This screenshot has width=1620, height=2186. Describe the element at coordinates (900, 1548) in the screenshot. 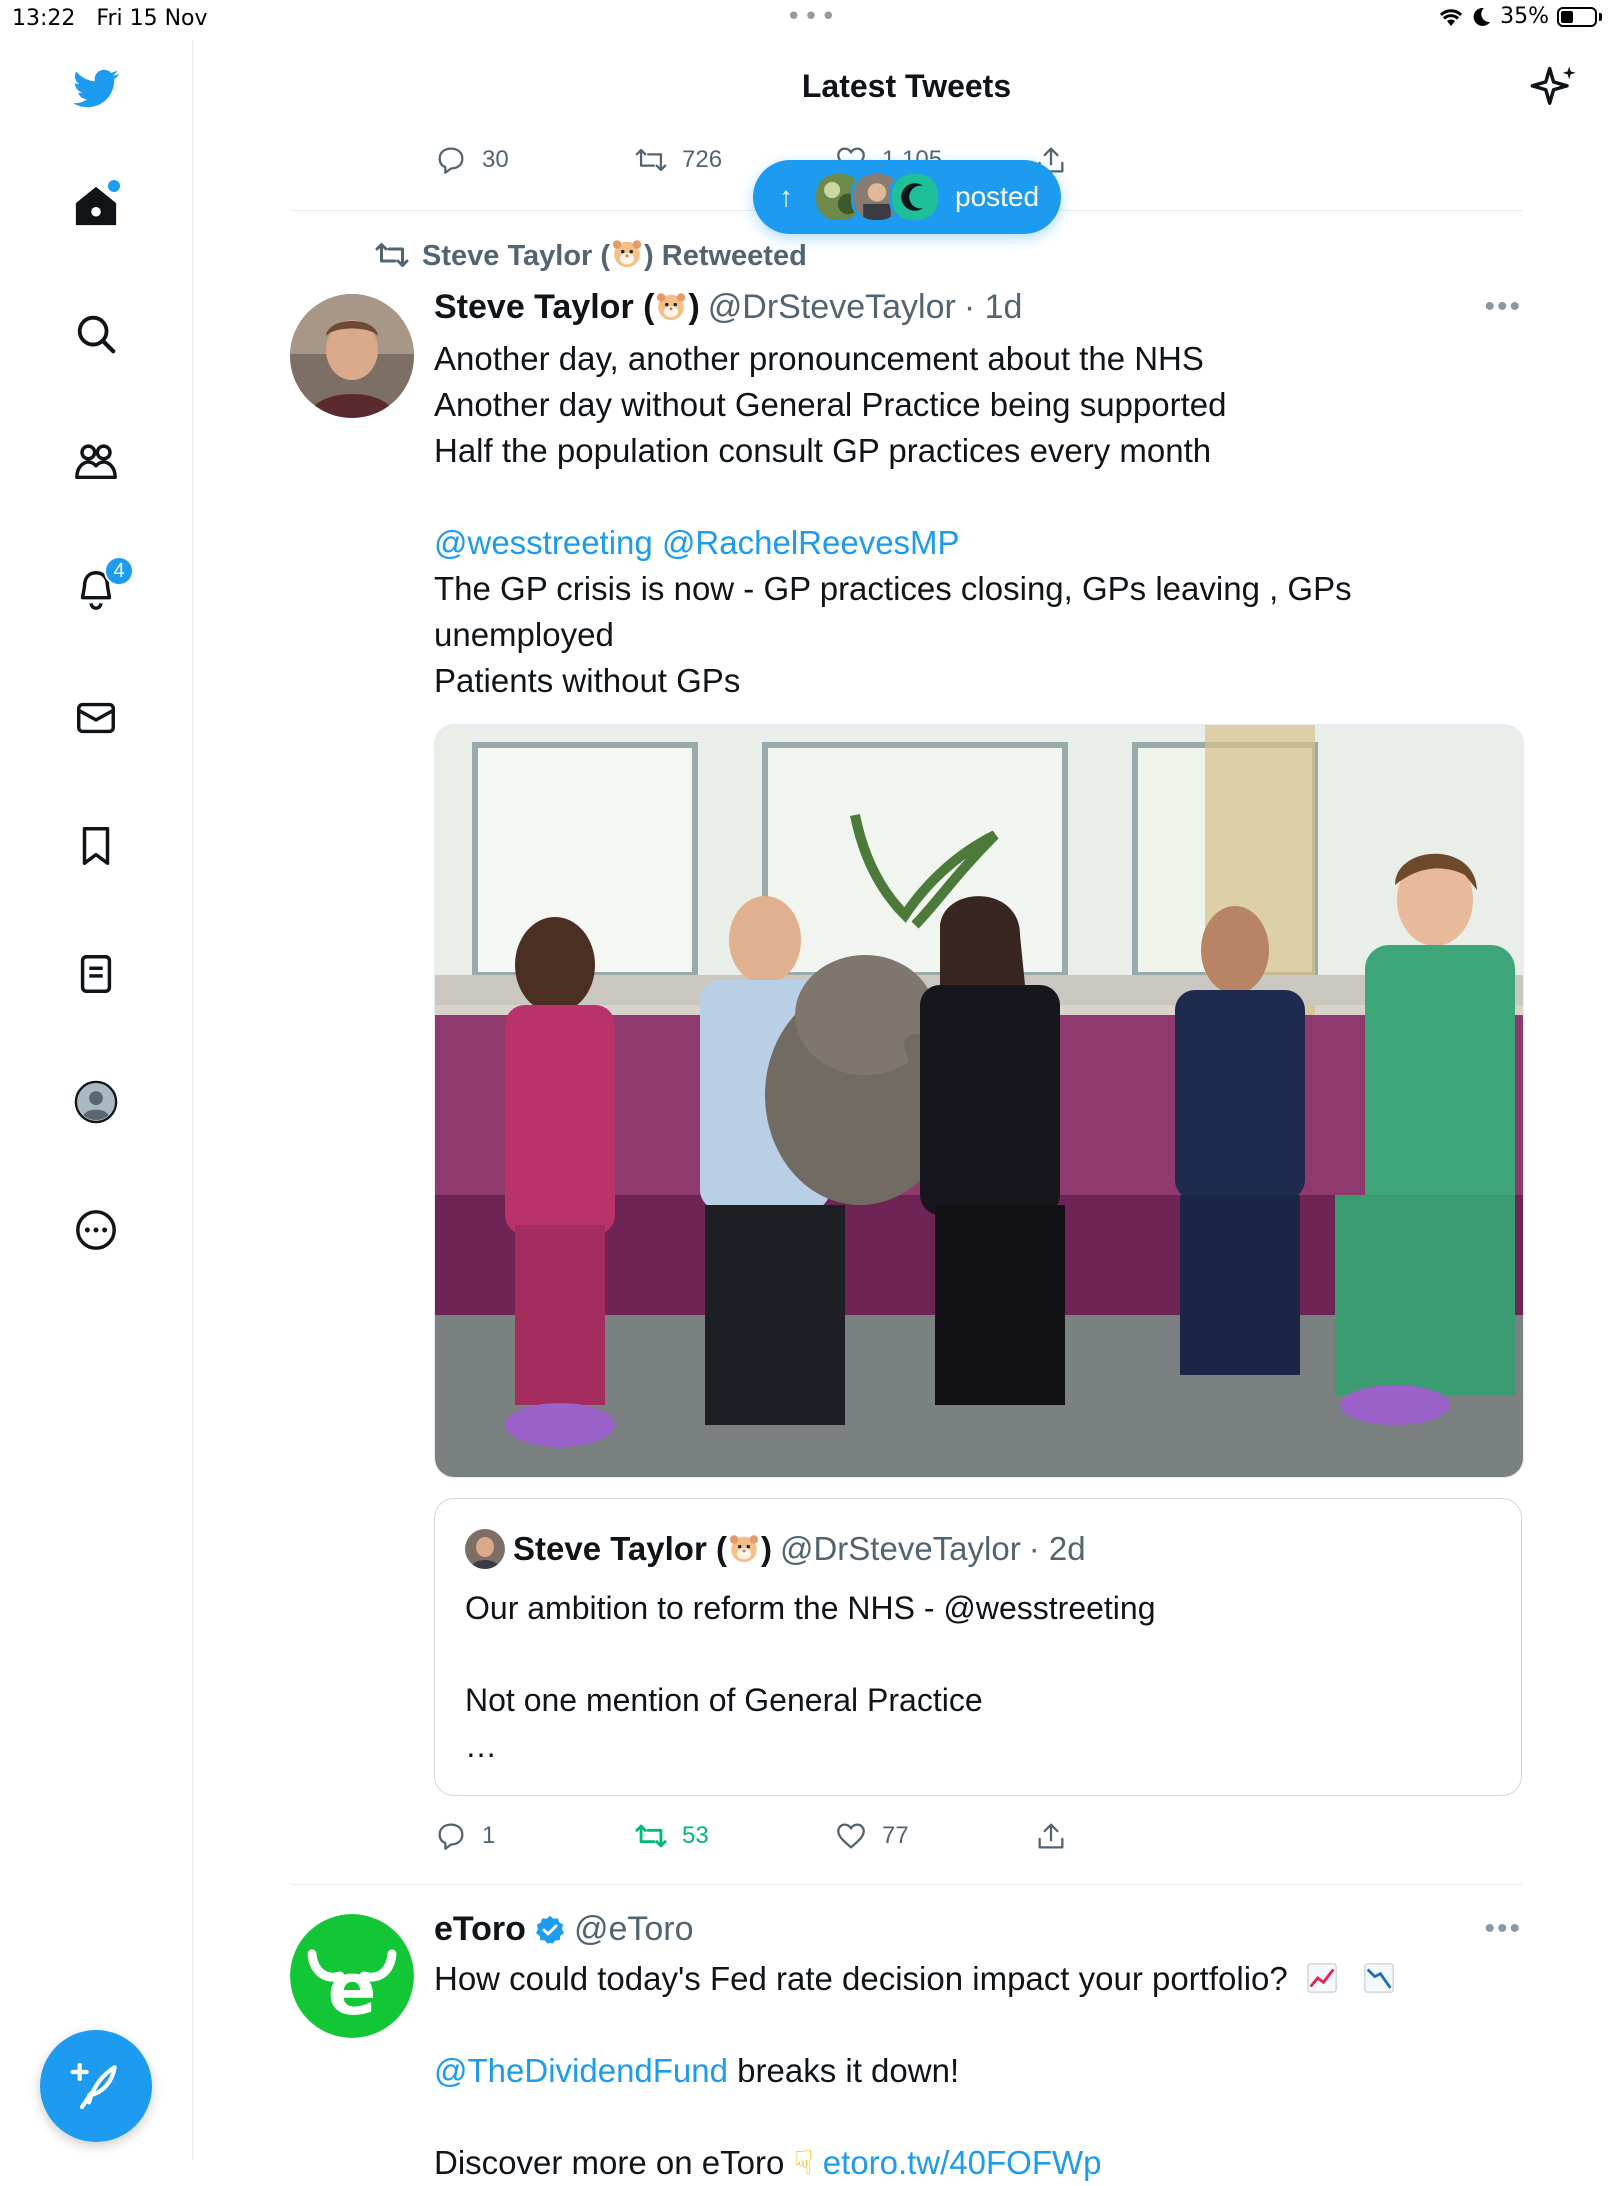

I see `quoted-author-handle: @DrSteveTaylor` at that location.